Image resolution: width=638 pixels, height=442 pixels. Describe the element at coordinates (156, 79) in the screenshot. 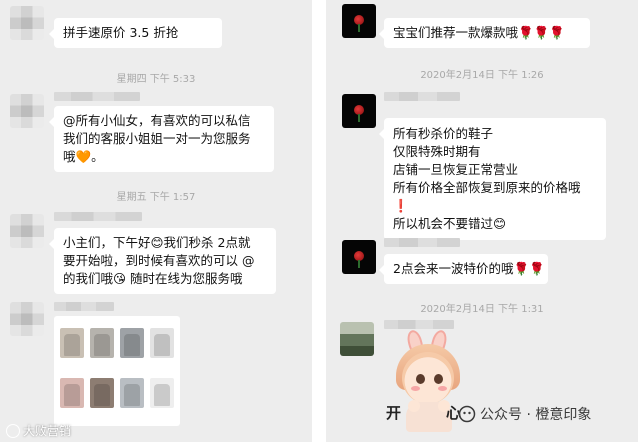

I see `timestamp: 星期四 下午 5:33` at that location.